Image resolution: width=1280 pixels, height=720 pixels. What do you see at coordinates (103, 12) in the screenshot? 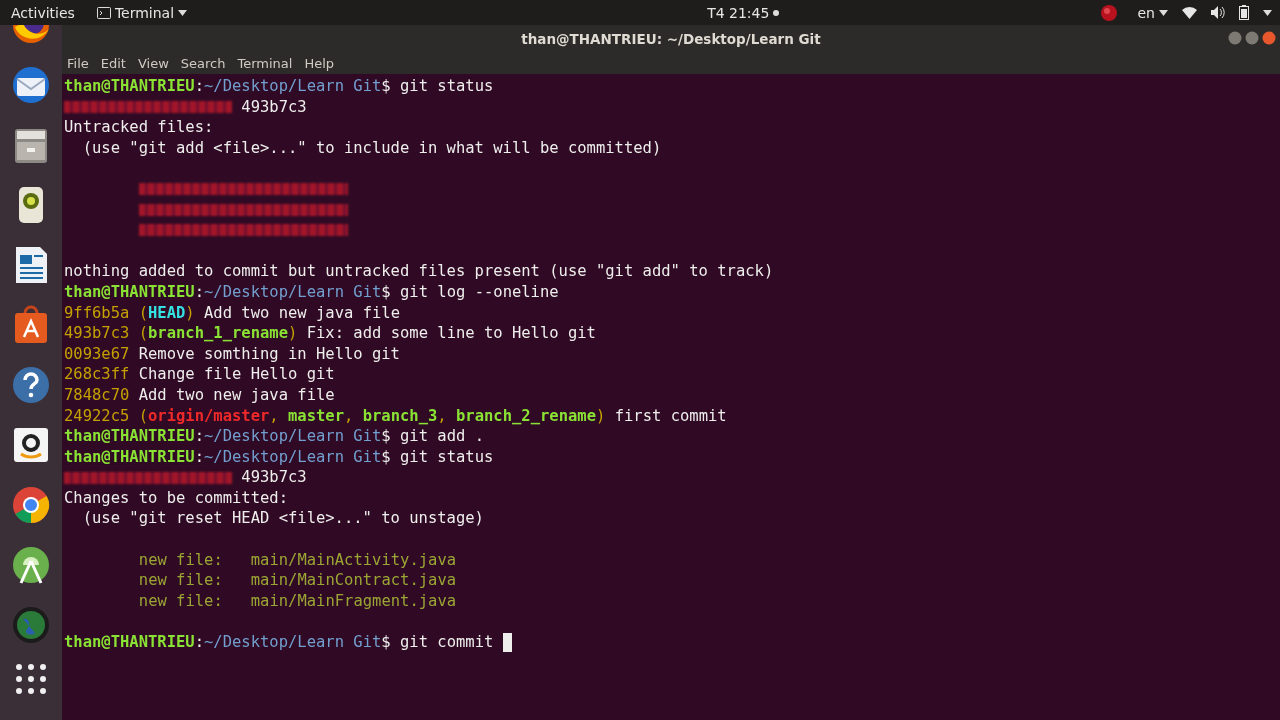
I see `terminal-icon` at bounding box center [103, 12].